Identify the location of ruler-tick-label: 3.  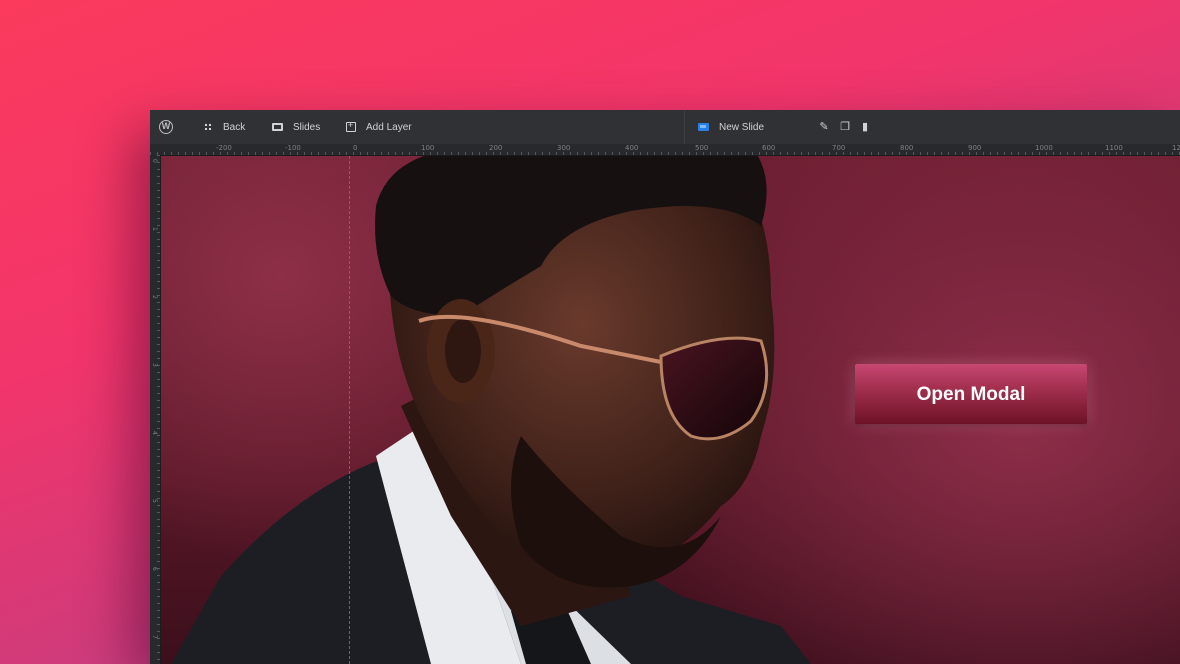
(154, 365).